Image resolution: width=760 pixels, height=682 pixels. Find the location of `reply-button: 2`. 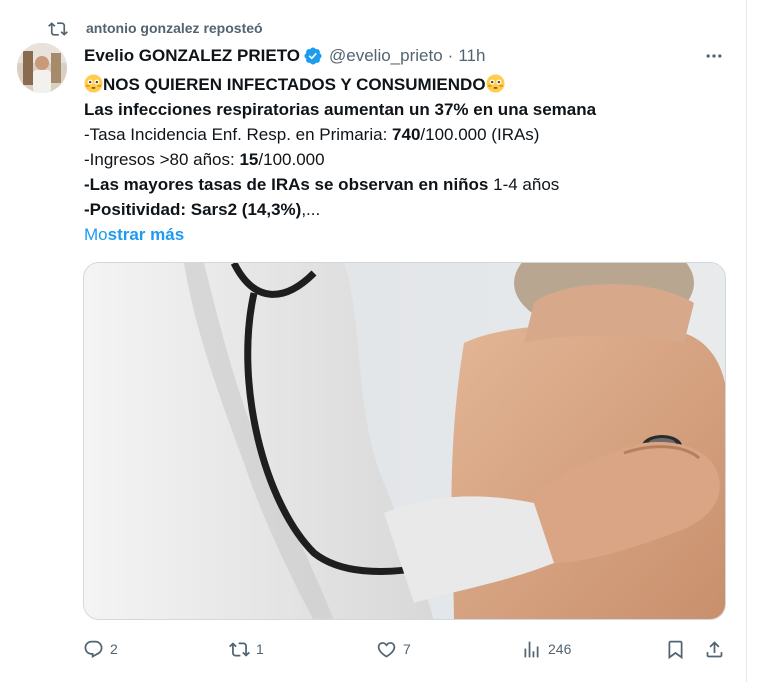

reply-button: 2 is located at coordinates (100, 649).